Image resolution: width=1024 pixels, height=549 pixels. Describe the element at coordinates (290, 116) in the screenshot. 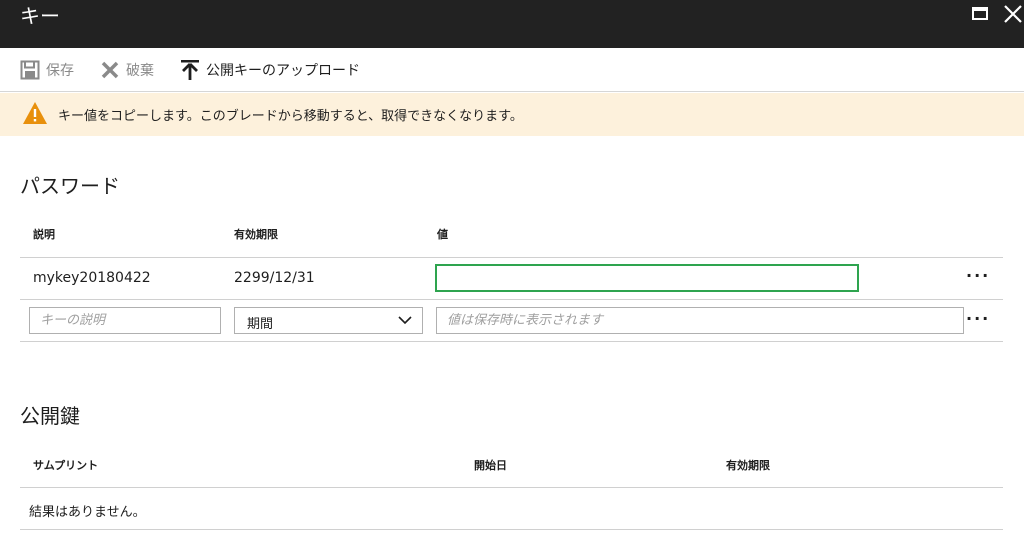

I see `warning-text: キー値をコピーします。このブレードから移動すると、取得できなくなります。` at that location.